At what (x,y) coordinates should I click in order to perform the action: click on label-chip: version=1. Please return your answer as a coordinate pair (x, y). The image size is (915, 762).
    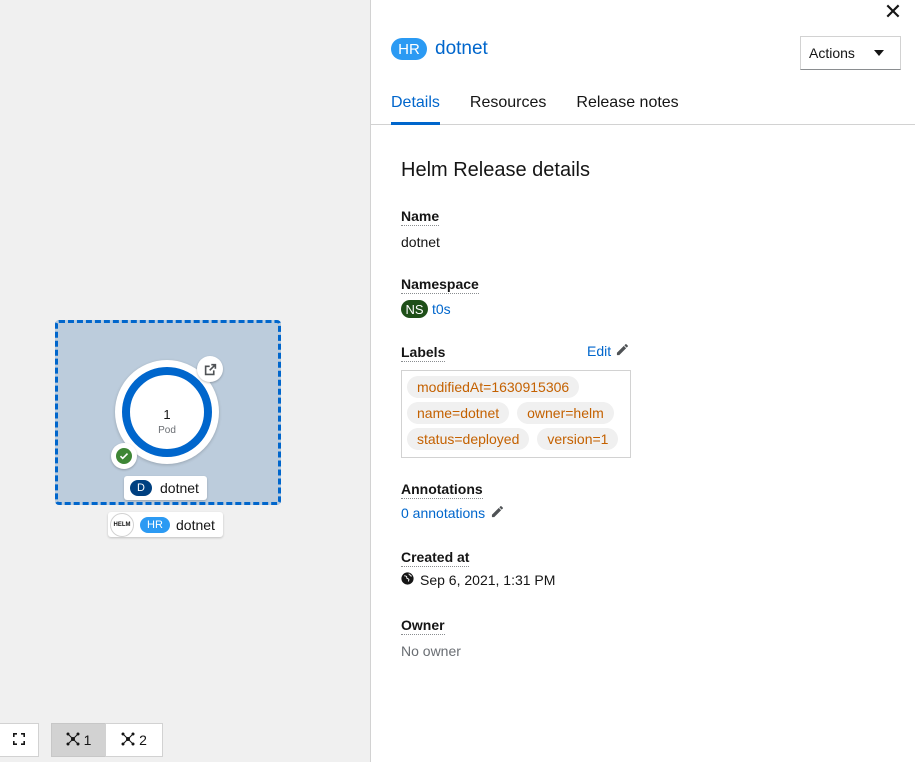
    Looking at the image, I should click on (578, 439).